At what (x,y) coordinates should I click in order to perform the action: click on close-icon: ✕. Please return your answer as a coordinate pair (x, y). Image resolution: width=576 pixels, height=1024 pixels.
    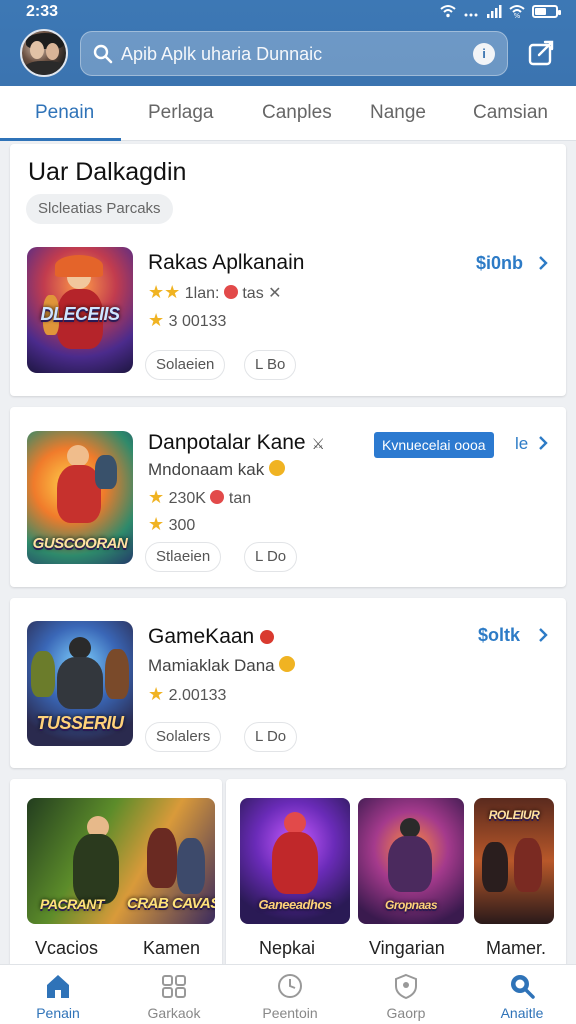
    Looking at the image, I should click on (275, 293).